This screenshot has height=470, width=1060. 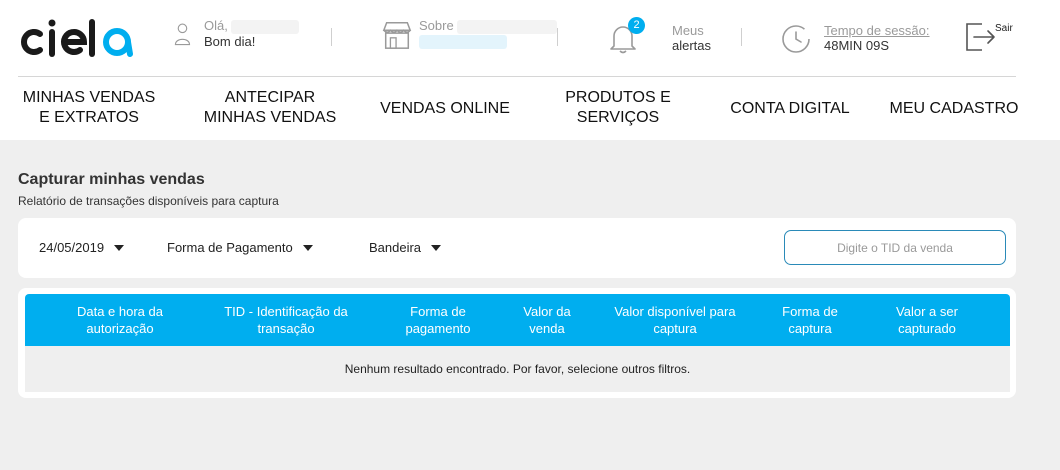 I want to click on column-header-label: capturado, so click(x=927, y=328).